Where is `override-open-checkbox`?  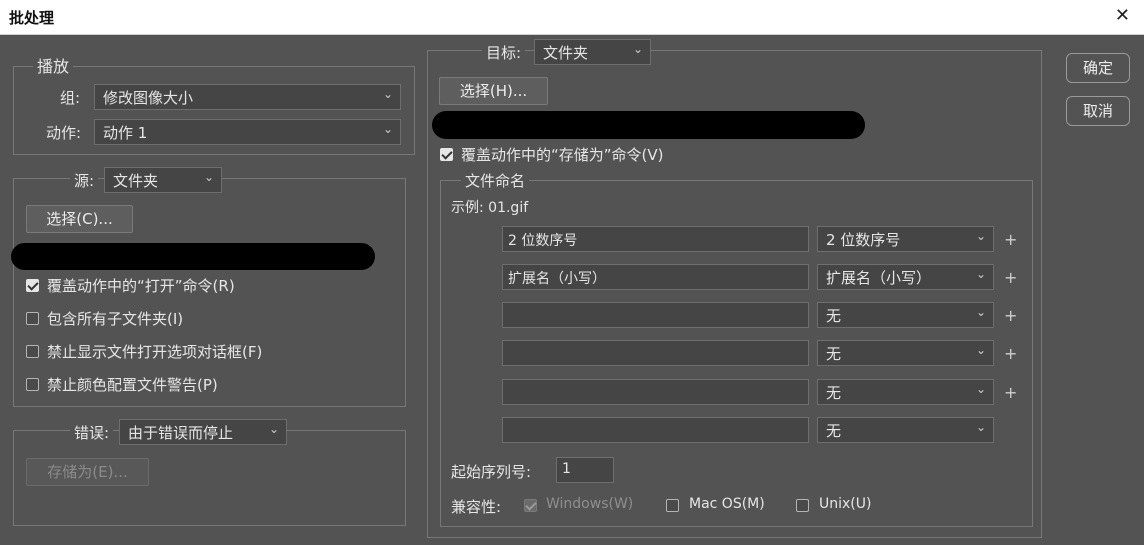 override-open-checkbox is located at coordinates (32, 285).